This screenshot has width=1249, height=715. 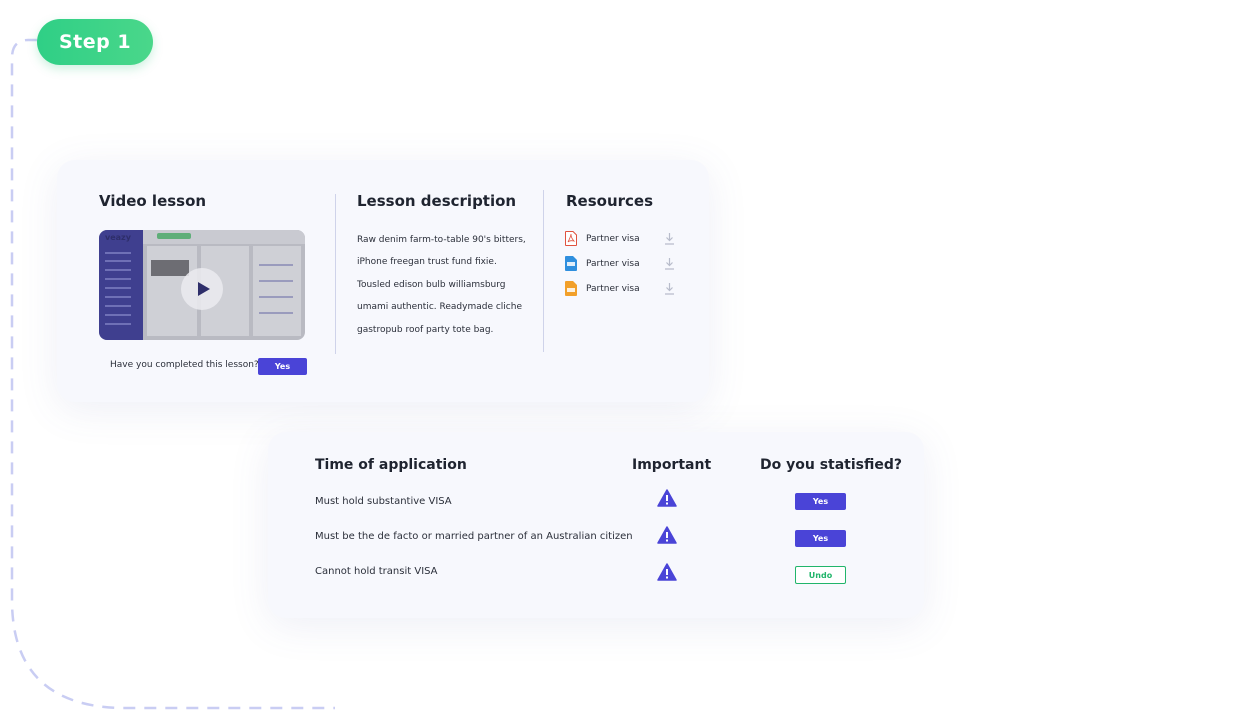 What do you see at coordinates (282, 366) in the screenshot?
I see `lesson-complete-yes-button: Yes` at bounding box center [282, 366].